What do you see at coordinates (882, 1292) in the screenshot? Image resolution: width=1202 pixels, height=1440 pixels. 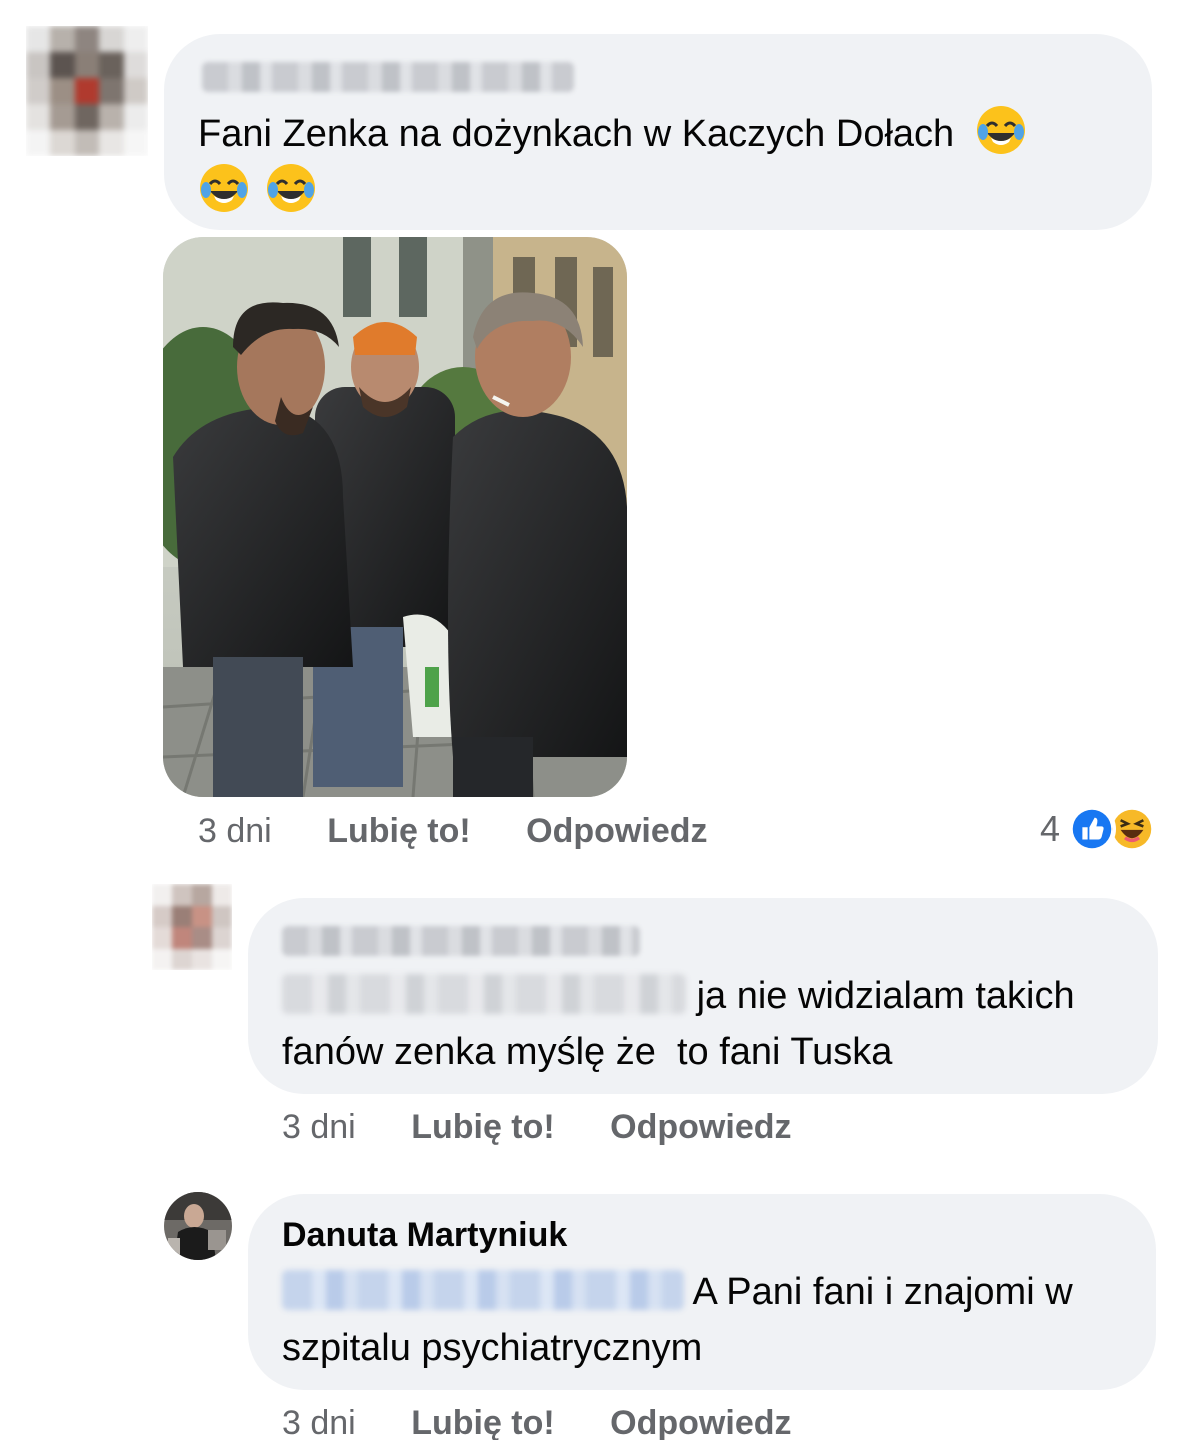 I see `comment-text-line-1: A Pani fani i znajomi w` at bounding box center [882, 1292].